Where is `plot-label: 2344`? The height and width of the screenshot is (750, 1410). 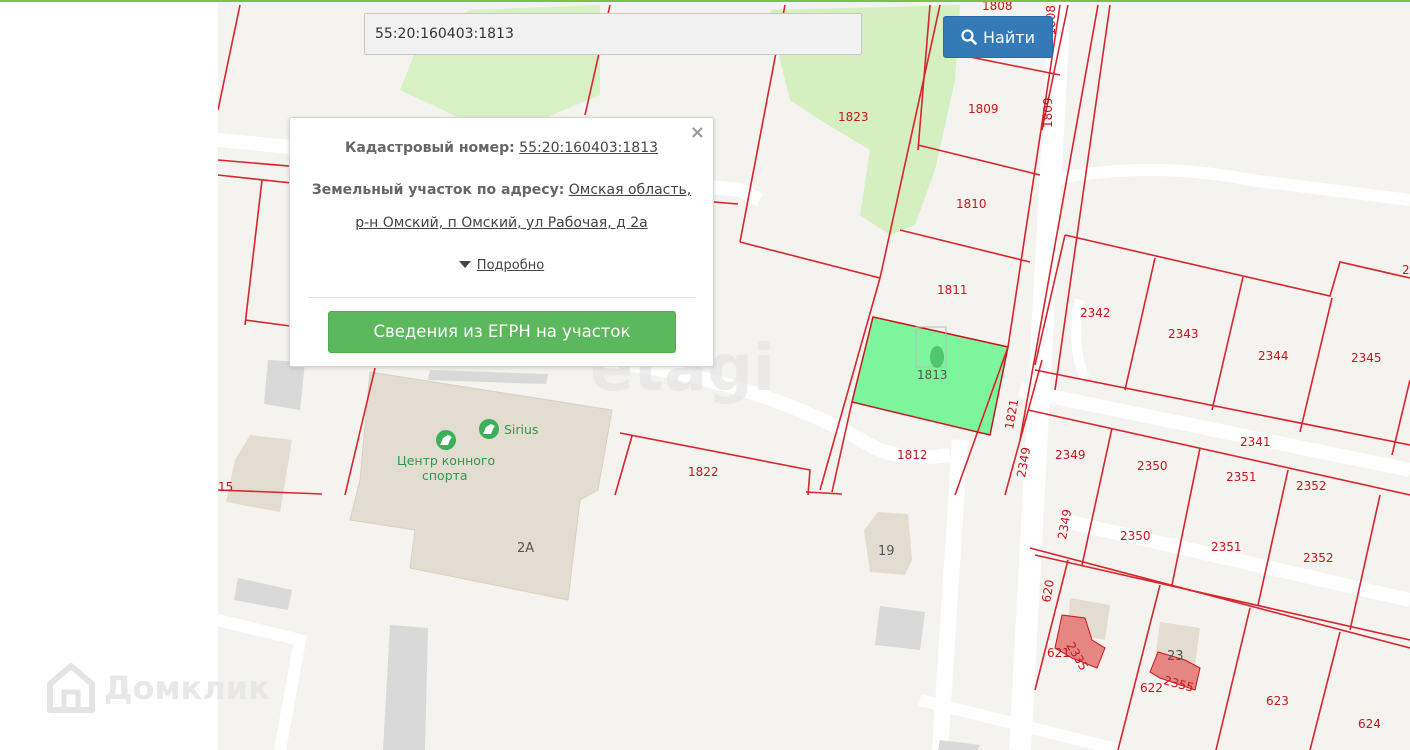 plot-label: 2344 is located at coordinates (1273, 356).